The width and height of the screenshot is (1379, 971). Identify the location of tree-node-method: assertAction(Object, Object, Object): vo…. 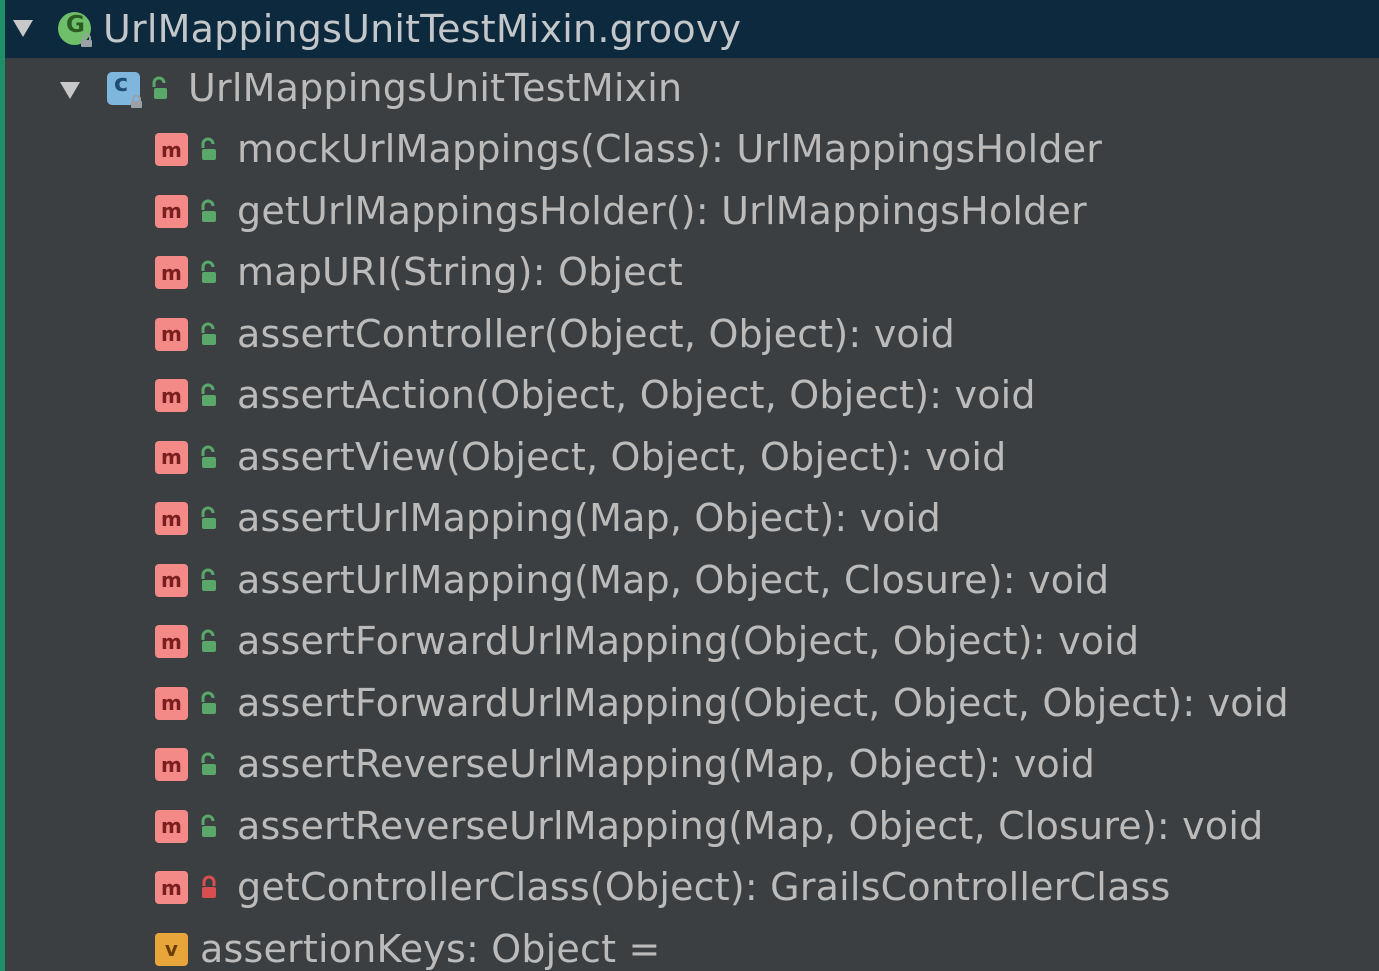
(692, 395).